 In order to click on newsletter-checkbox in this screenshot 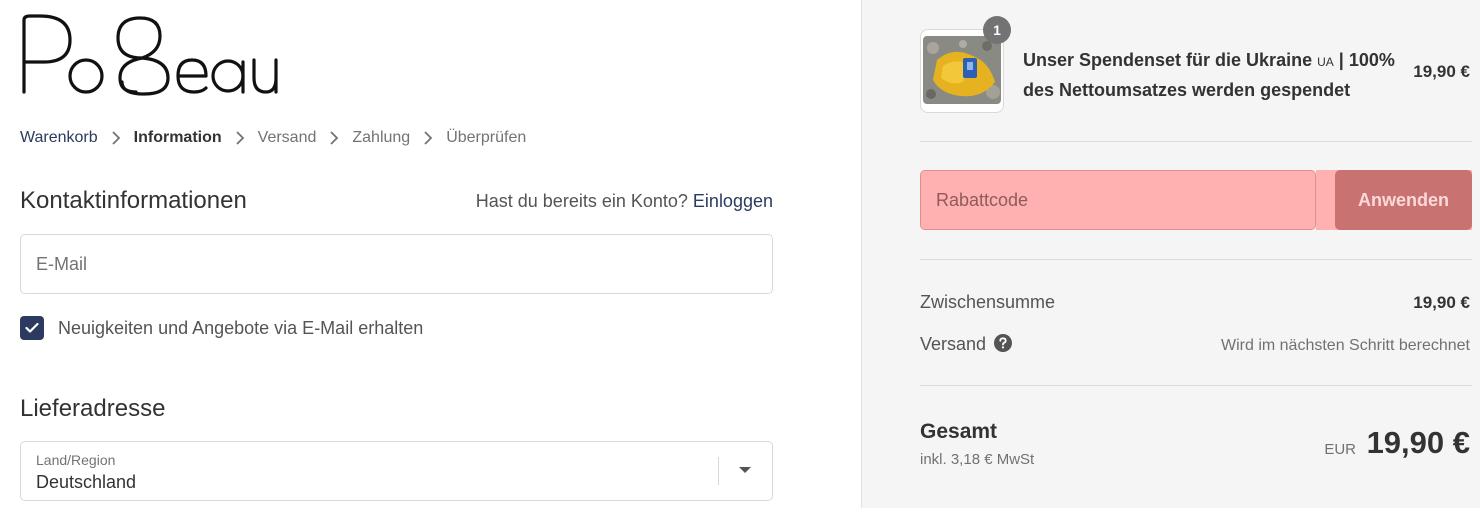, I will do `click(32, 328)`.